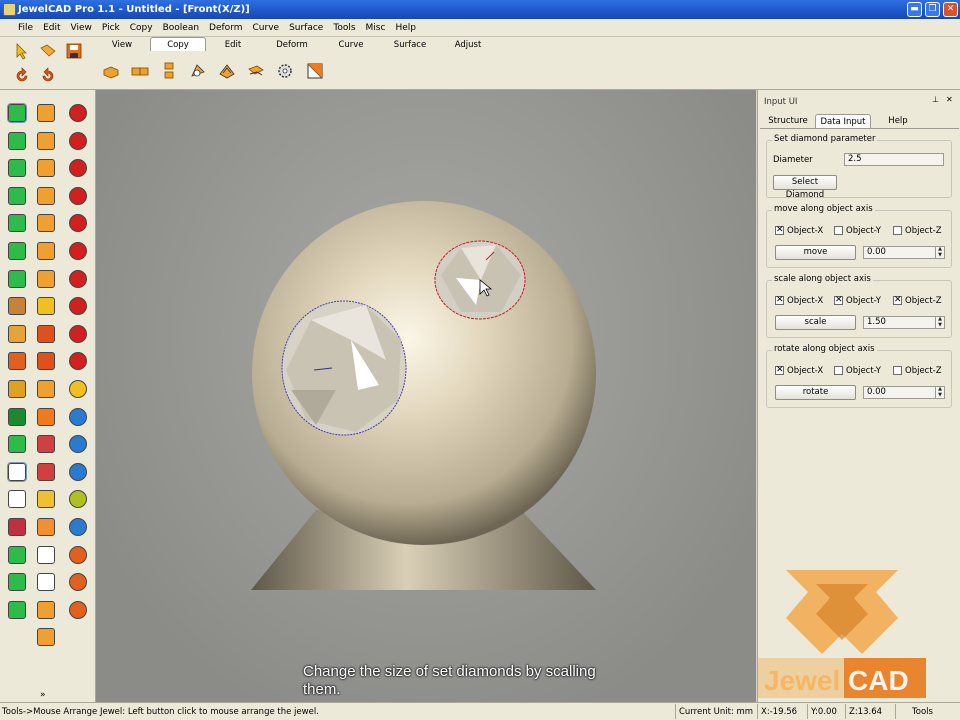 Image resolution: width=960 pixels, height=720 pixels. Describe the element at coordinates (17, 499) in the screenshot. I see `left-tool-c1-r15-icon` at that location.